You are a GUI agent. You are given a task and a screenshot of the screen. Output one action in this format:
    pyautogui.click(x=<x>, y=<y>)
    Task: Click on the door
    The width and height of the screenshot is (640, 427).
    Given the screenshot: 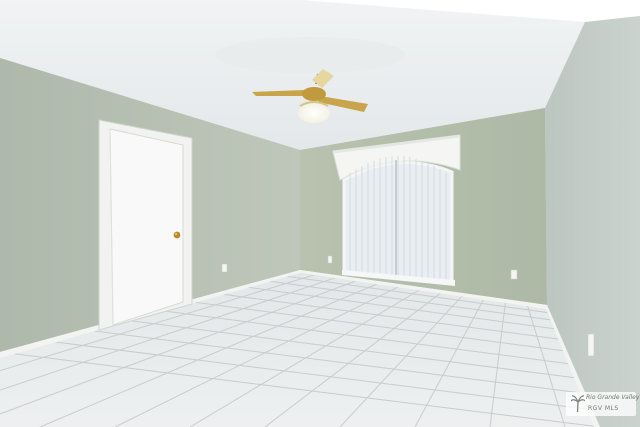 What is the action you would take?
    pyautogui.click(x=146, y=227)
    